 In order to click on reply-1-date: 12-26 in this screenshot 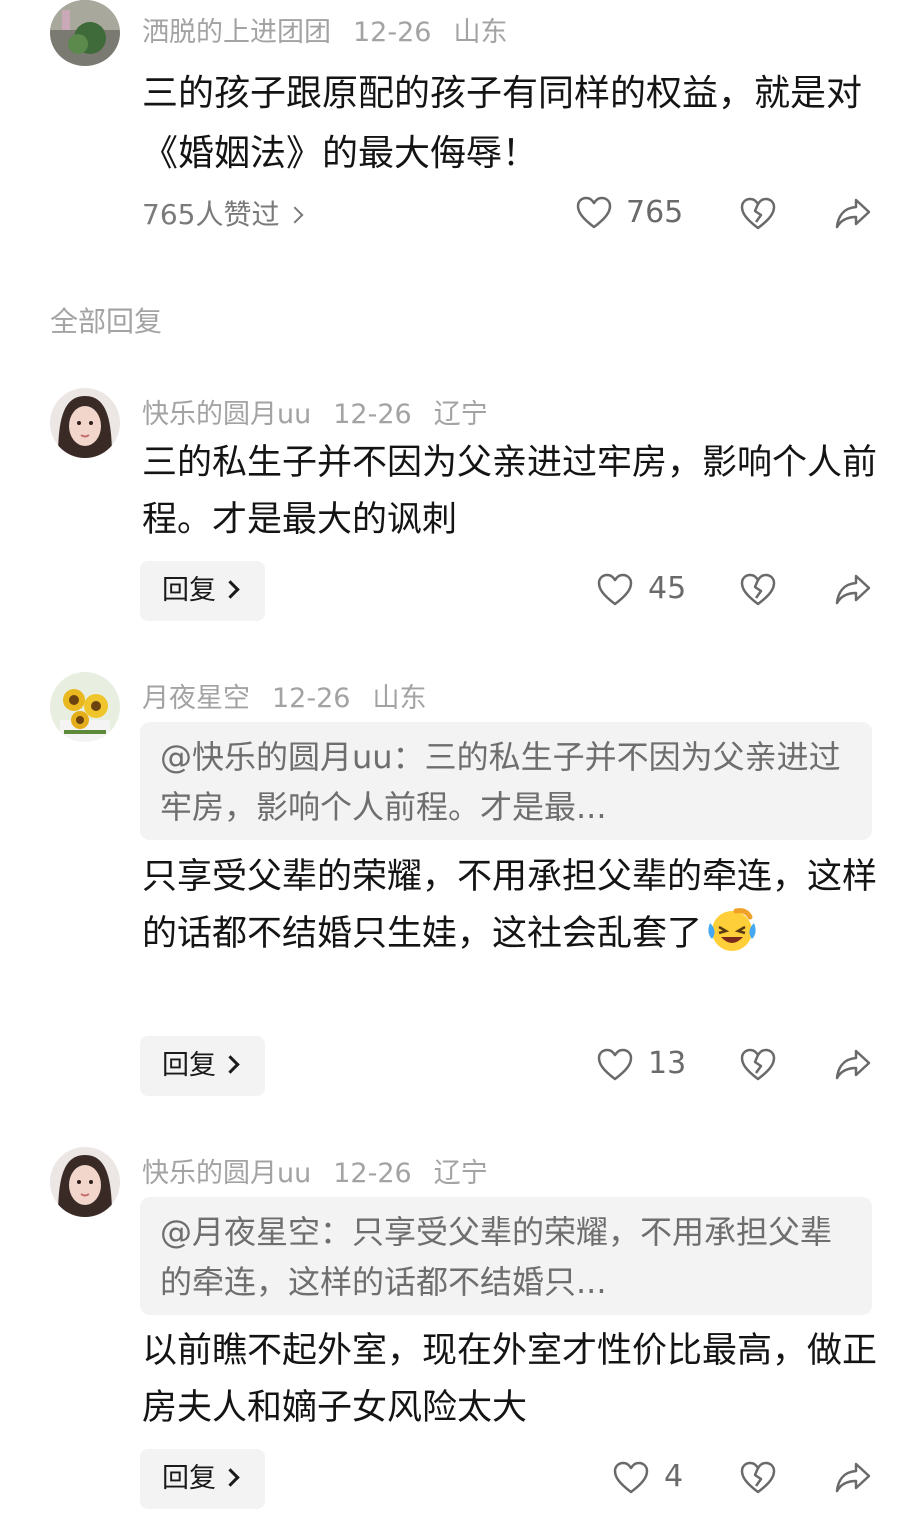, I will do `click(372, 414)`.